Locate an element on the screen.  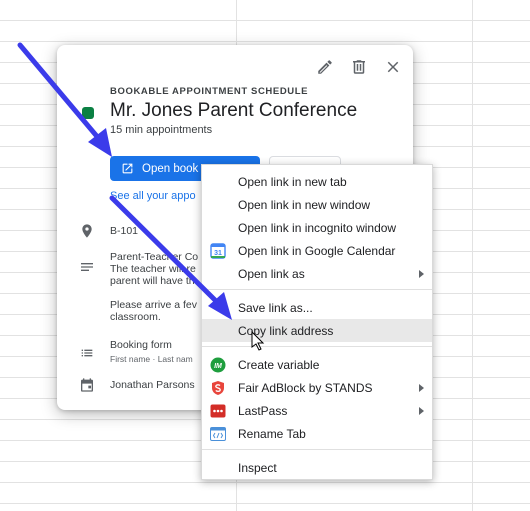
section-label: BOOKABLE APPOINTMENT SCHEDULE is located at coordinates (209, 91).